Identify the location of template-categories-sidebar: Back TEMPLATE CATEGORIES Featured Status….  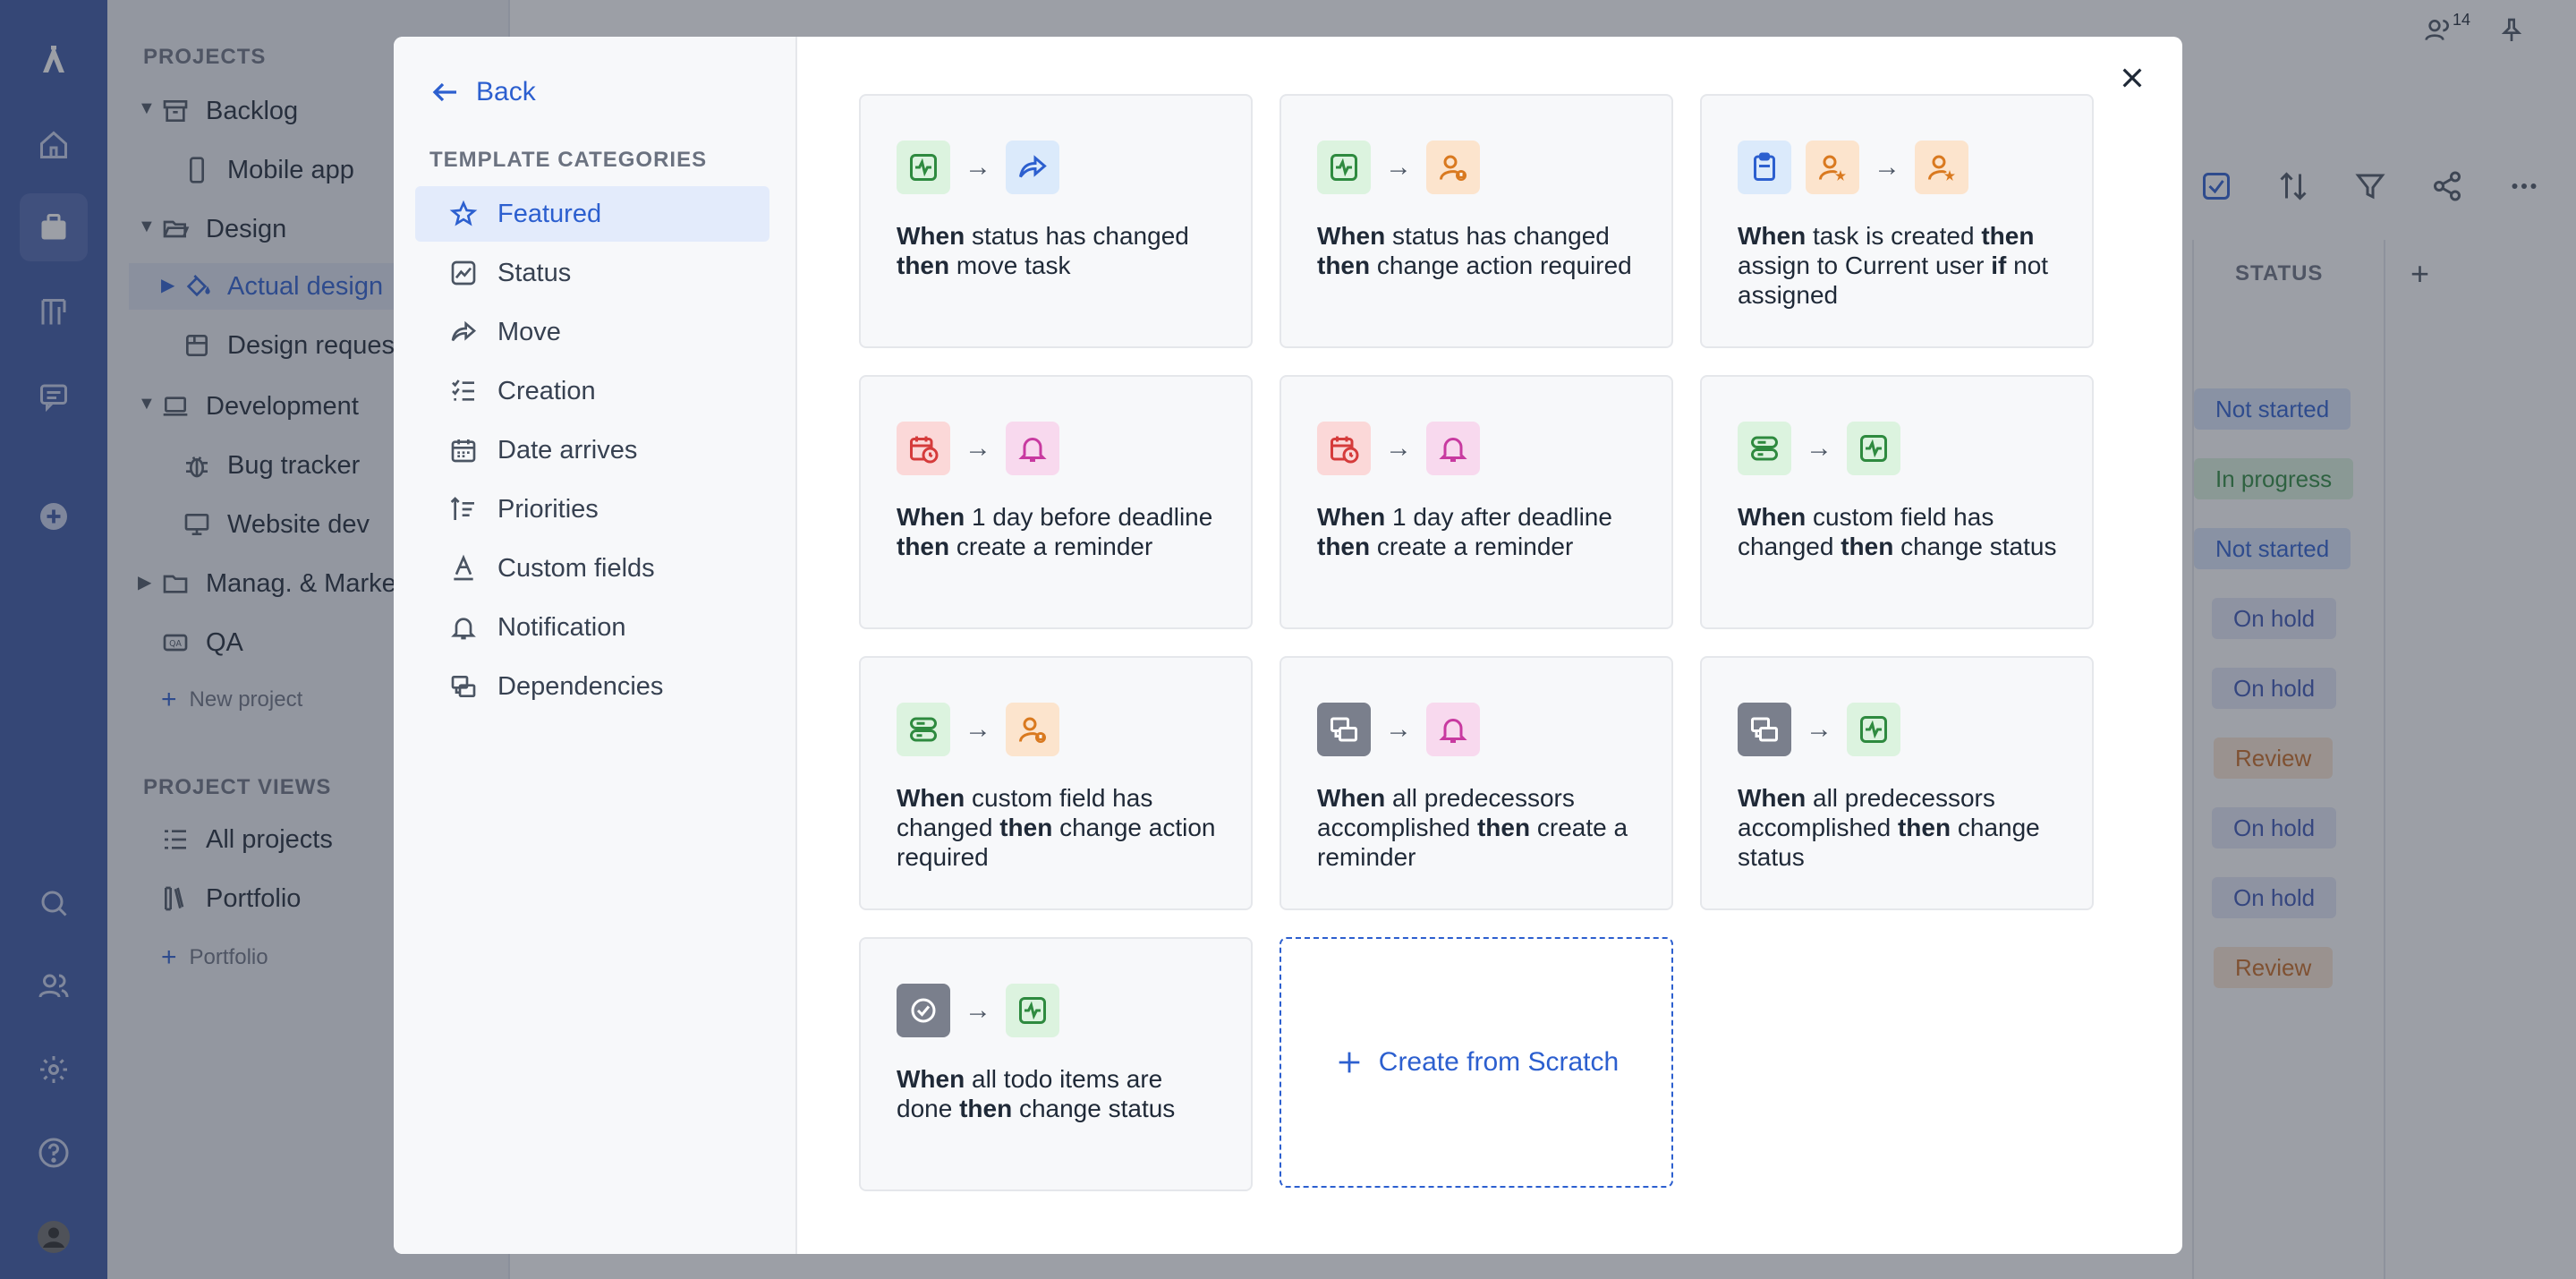
(595, 645).